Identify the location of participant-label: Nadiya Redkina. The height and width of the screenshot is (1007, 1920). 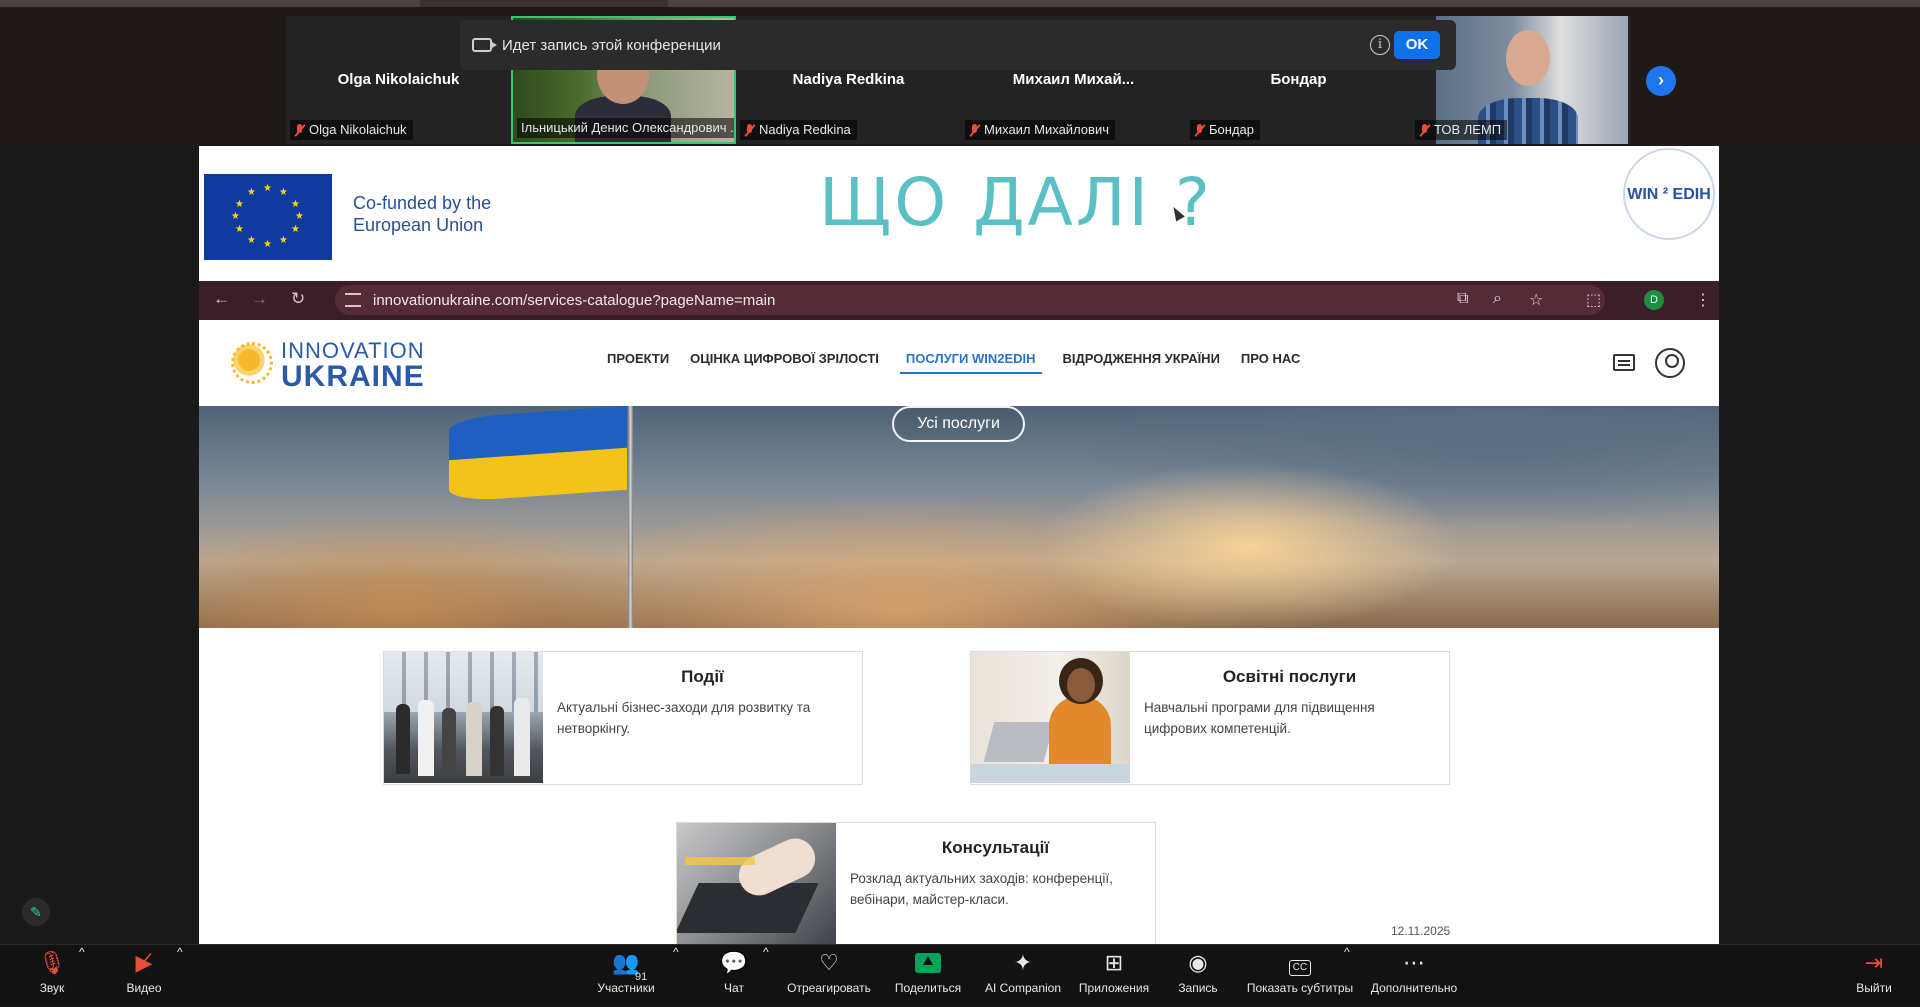
(798, 130).